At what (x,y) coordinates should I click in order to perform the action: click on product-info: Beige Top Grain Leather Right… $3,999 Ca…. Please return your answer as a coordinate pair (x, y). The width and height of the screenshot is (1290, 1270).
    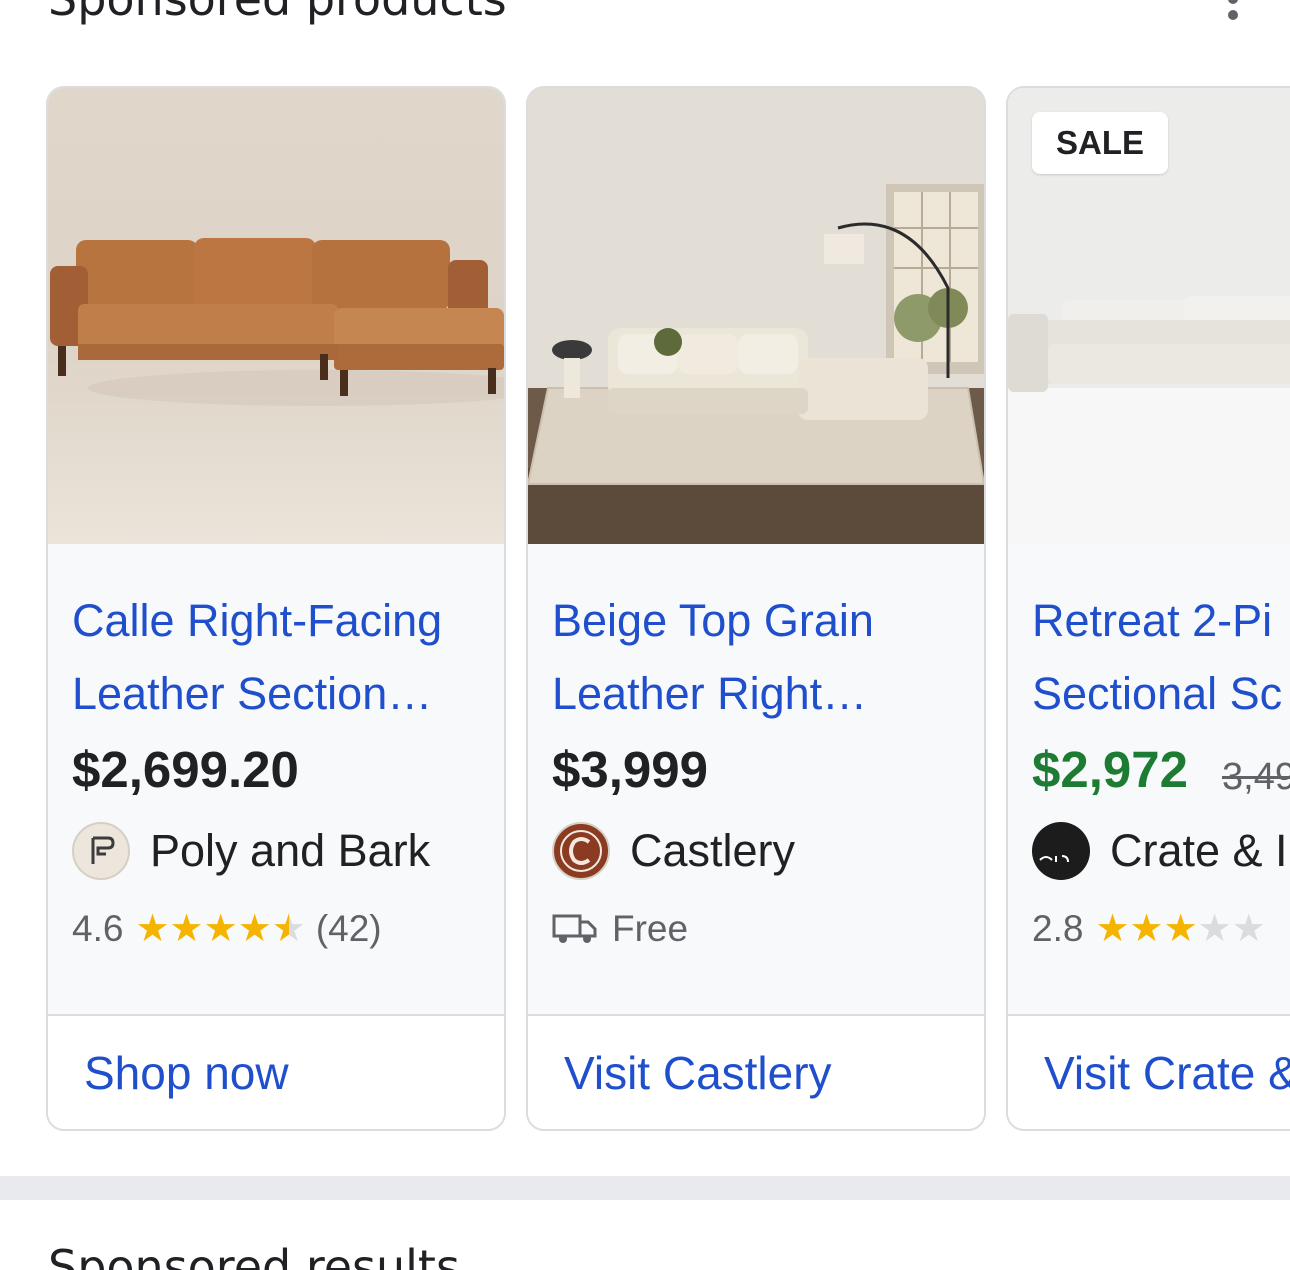
    Looking at the image, I should click on (756, 779).